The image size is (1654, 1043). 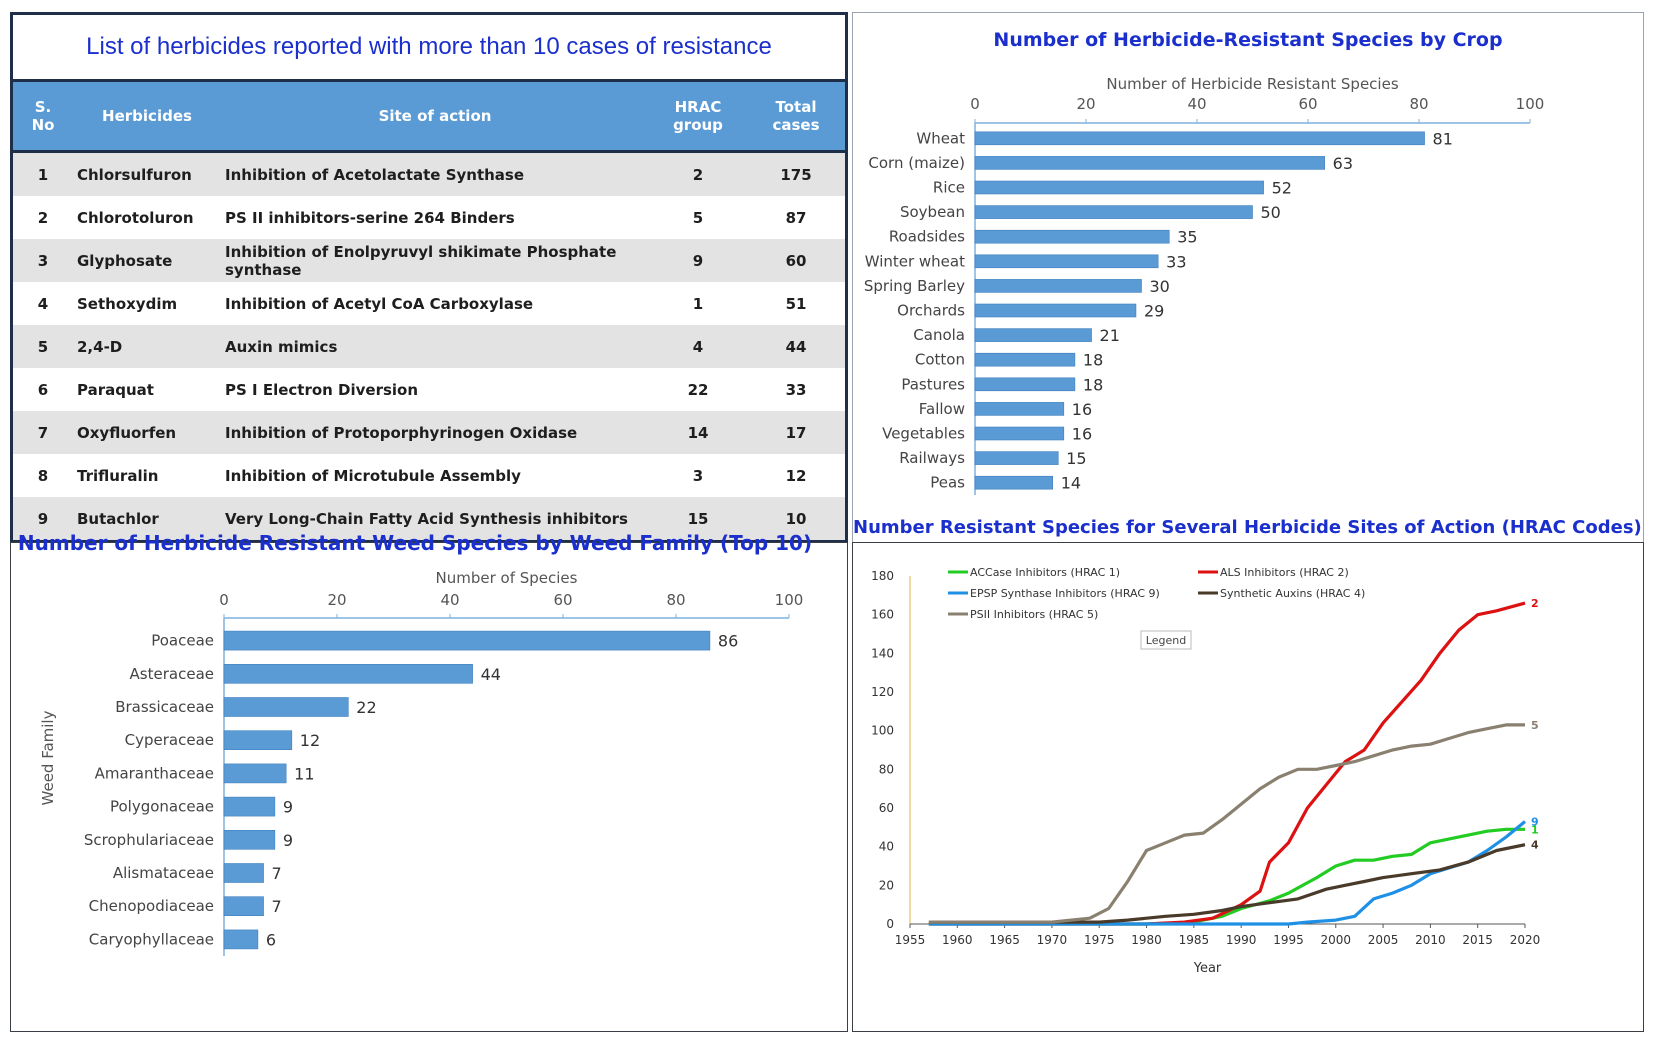 What do you see at coordinates (429, 389) in the screenshot?
I see `table-row: 6 Paraquat PS I Electron Diversion 22 33` at bounding box center [429, 389].